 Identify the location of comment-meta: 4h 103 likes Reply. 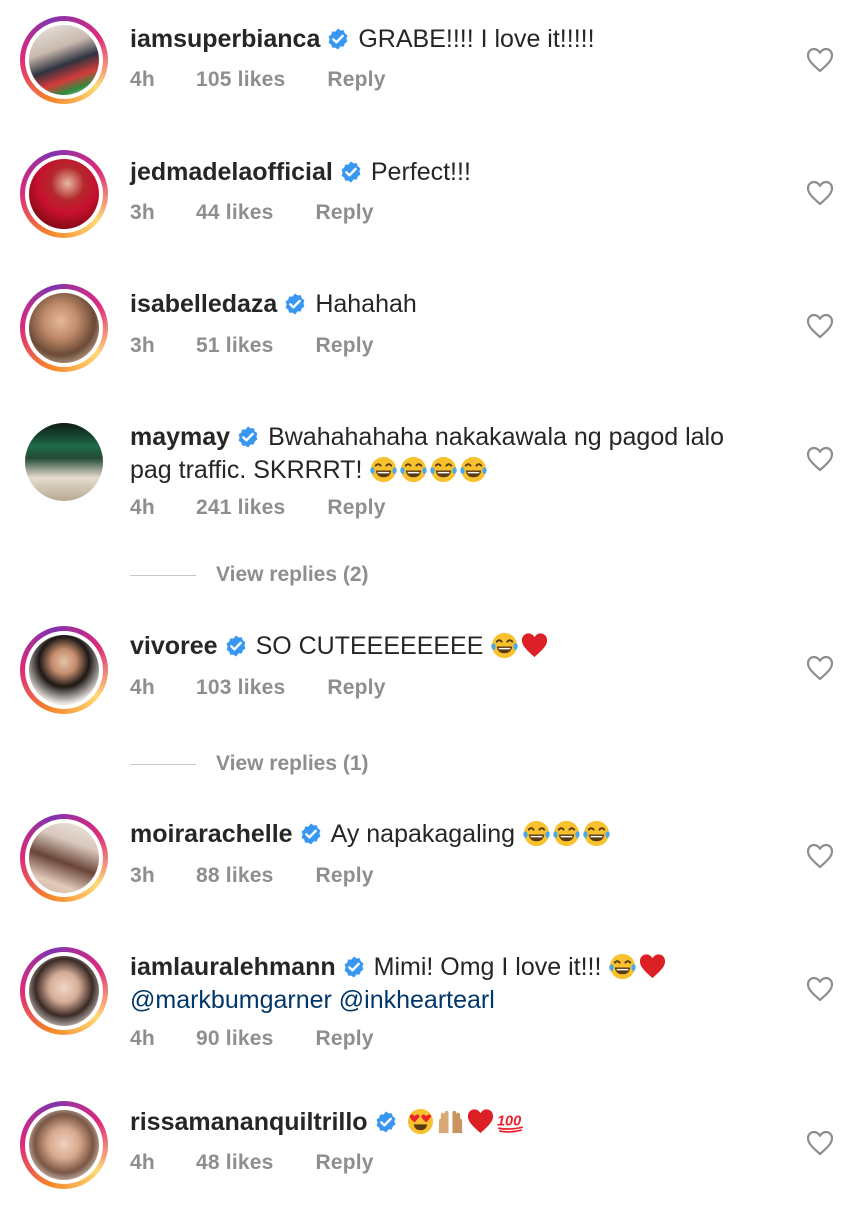
(258, 688).